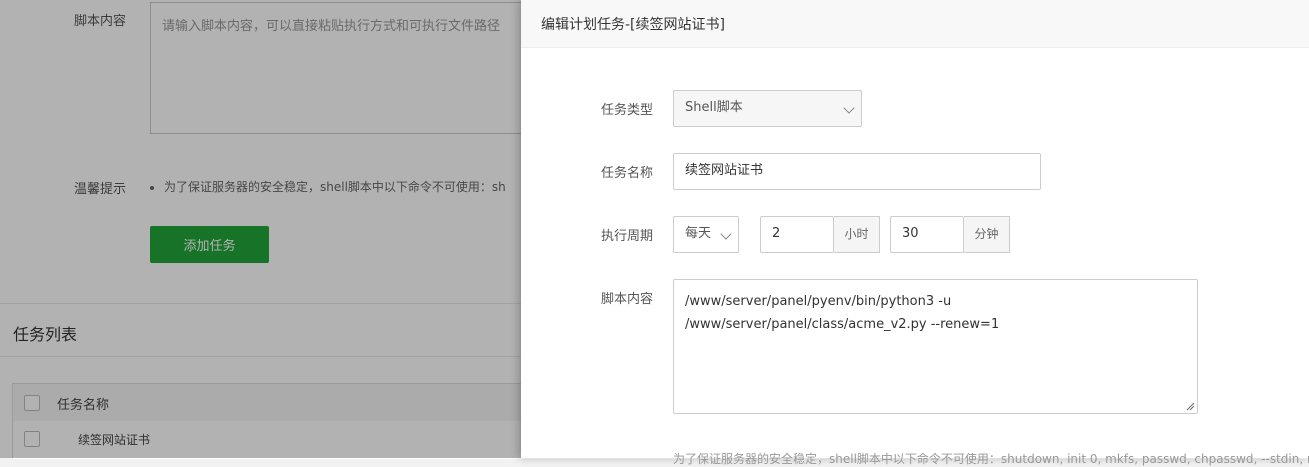 The height and width of the screenshot is (467, 1309). I want to click on period-select: 每天, so click(706, 234).